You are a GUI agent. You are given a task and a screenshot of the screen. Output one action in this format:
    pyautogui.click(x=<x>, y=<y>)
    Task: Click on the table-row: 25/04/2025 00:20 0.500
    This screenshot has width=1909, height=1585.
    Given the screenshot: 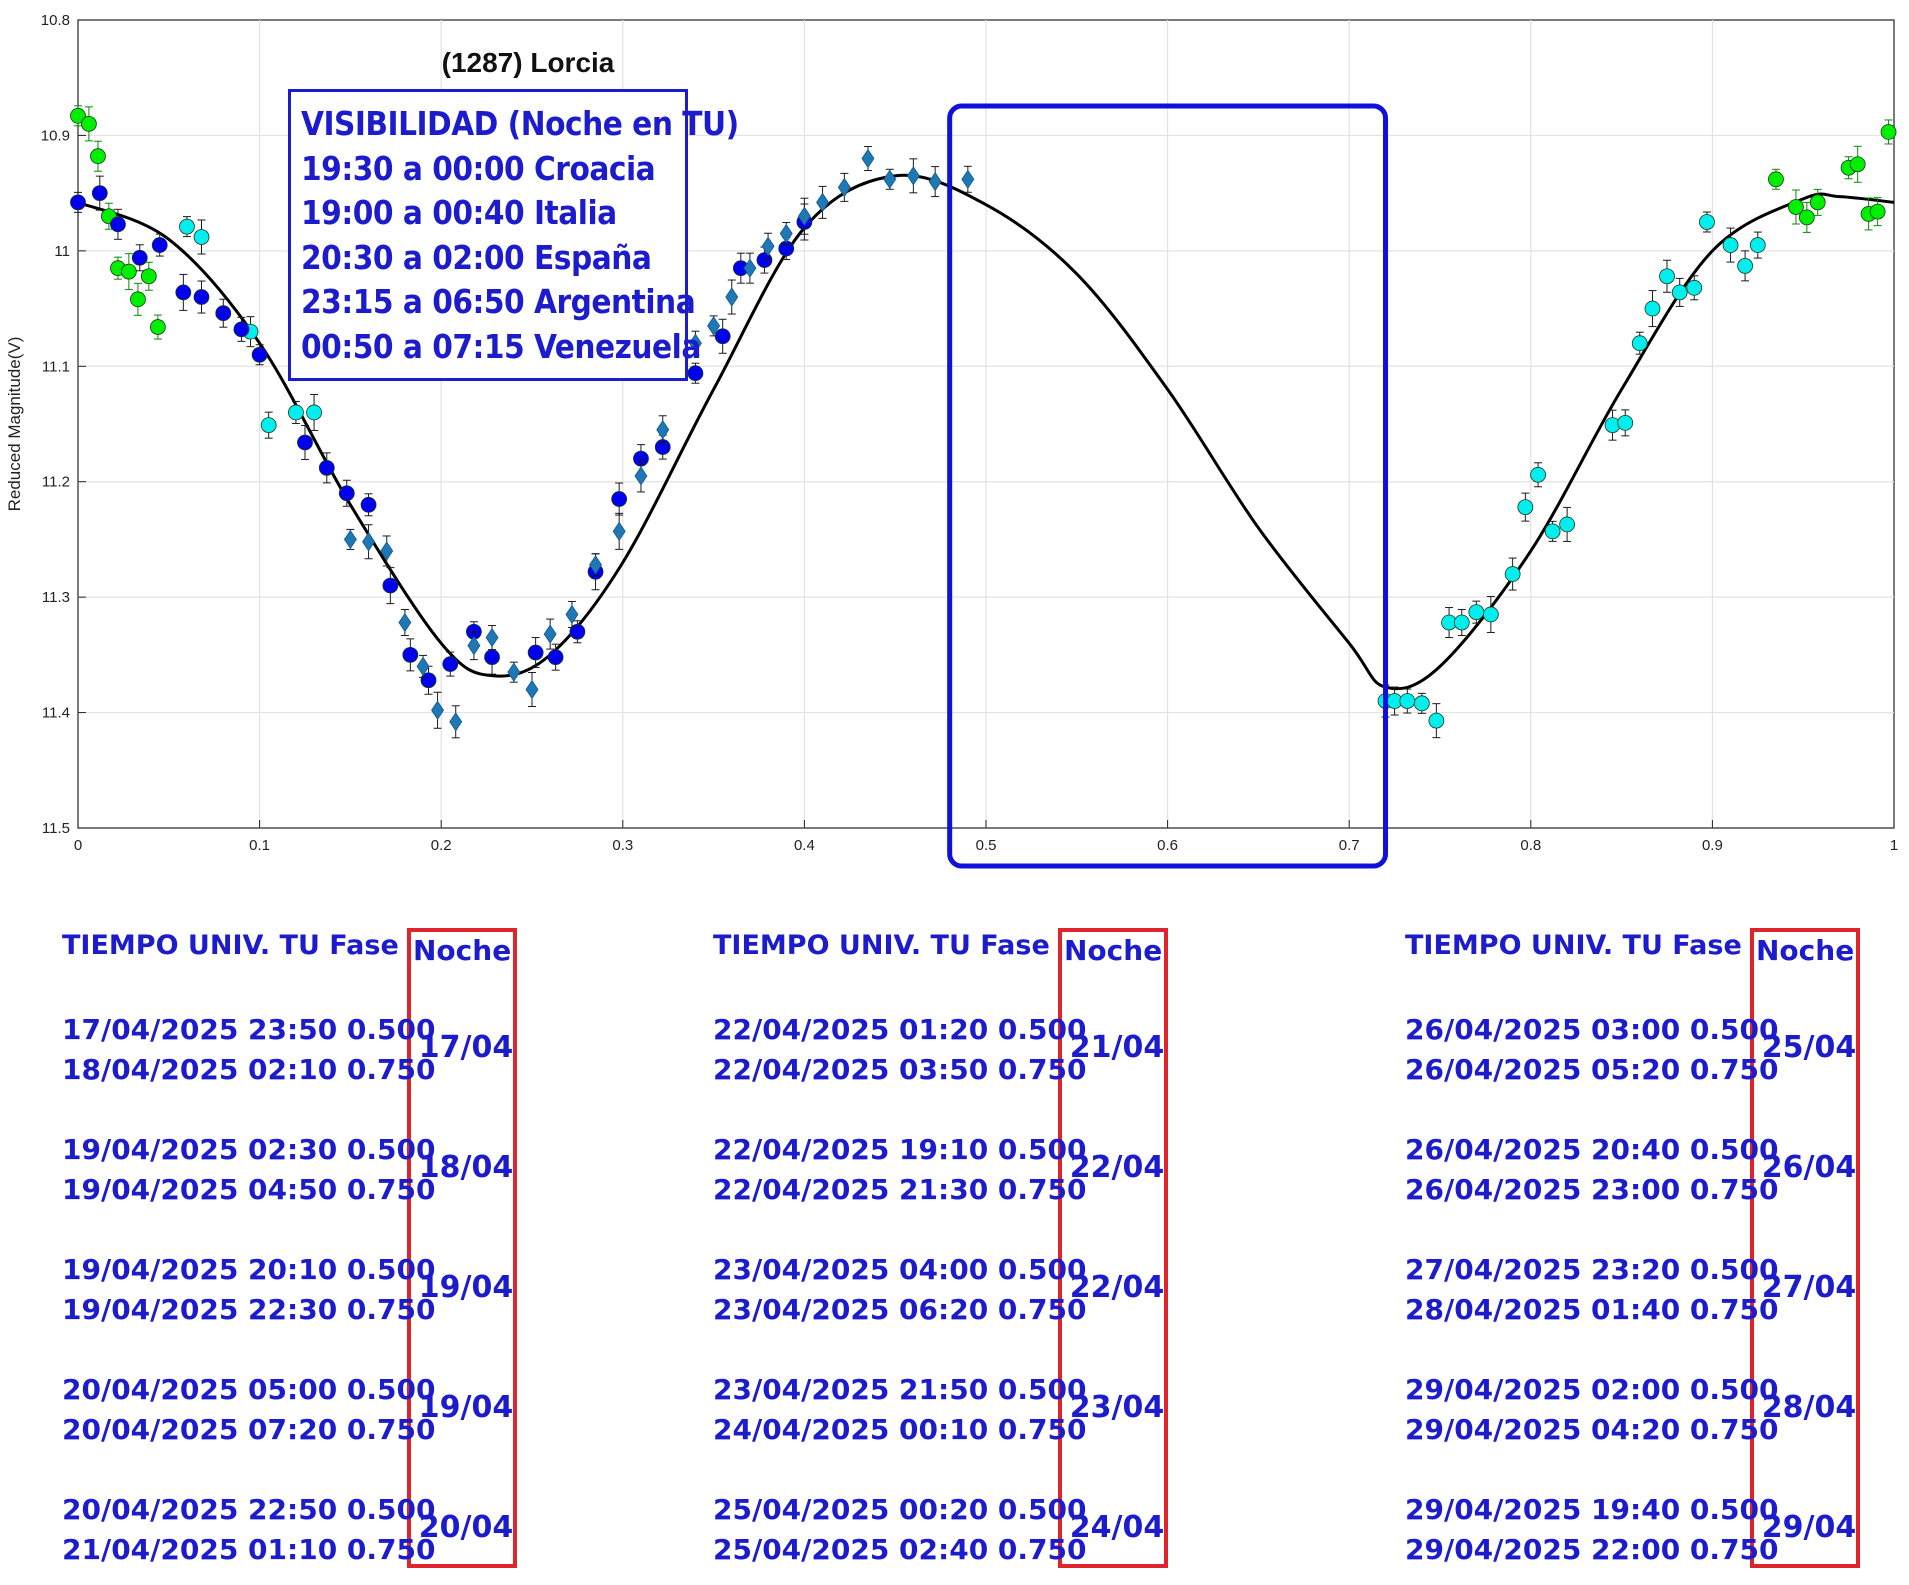 What is the action you would take?
    pyautogui.click(x=900, y=1509)
    